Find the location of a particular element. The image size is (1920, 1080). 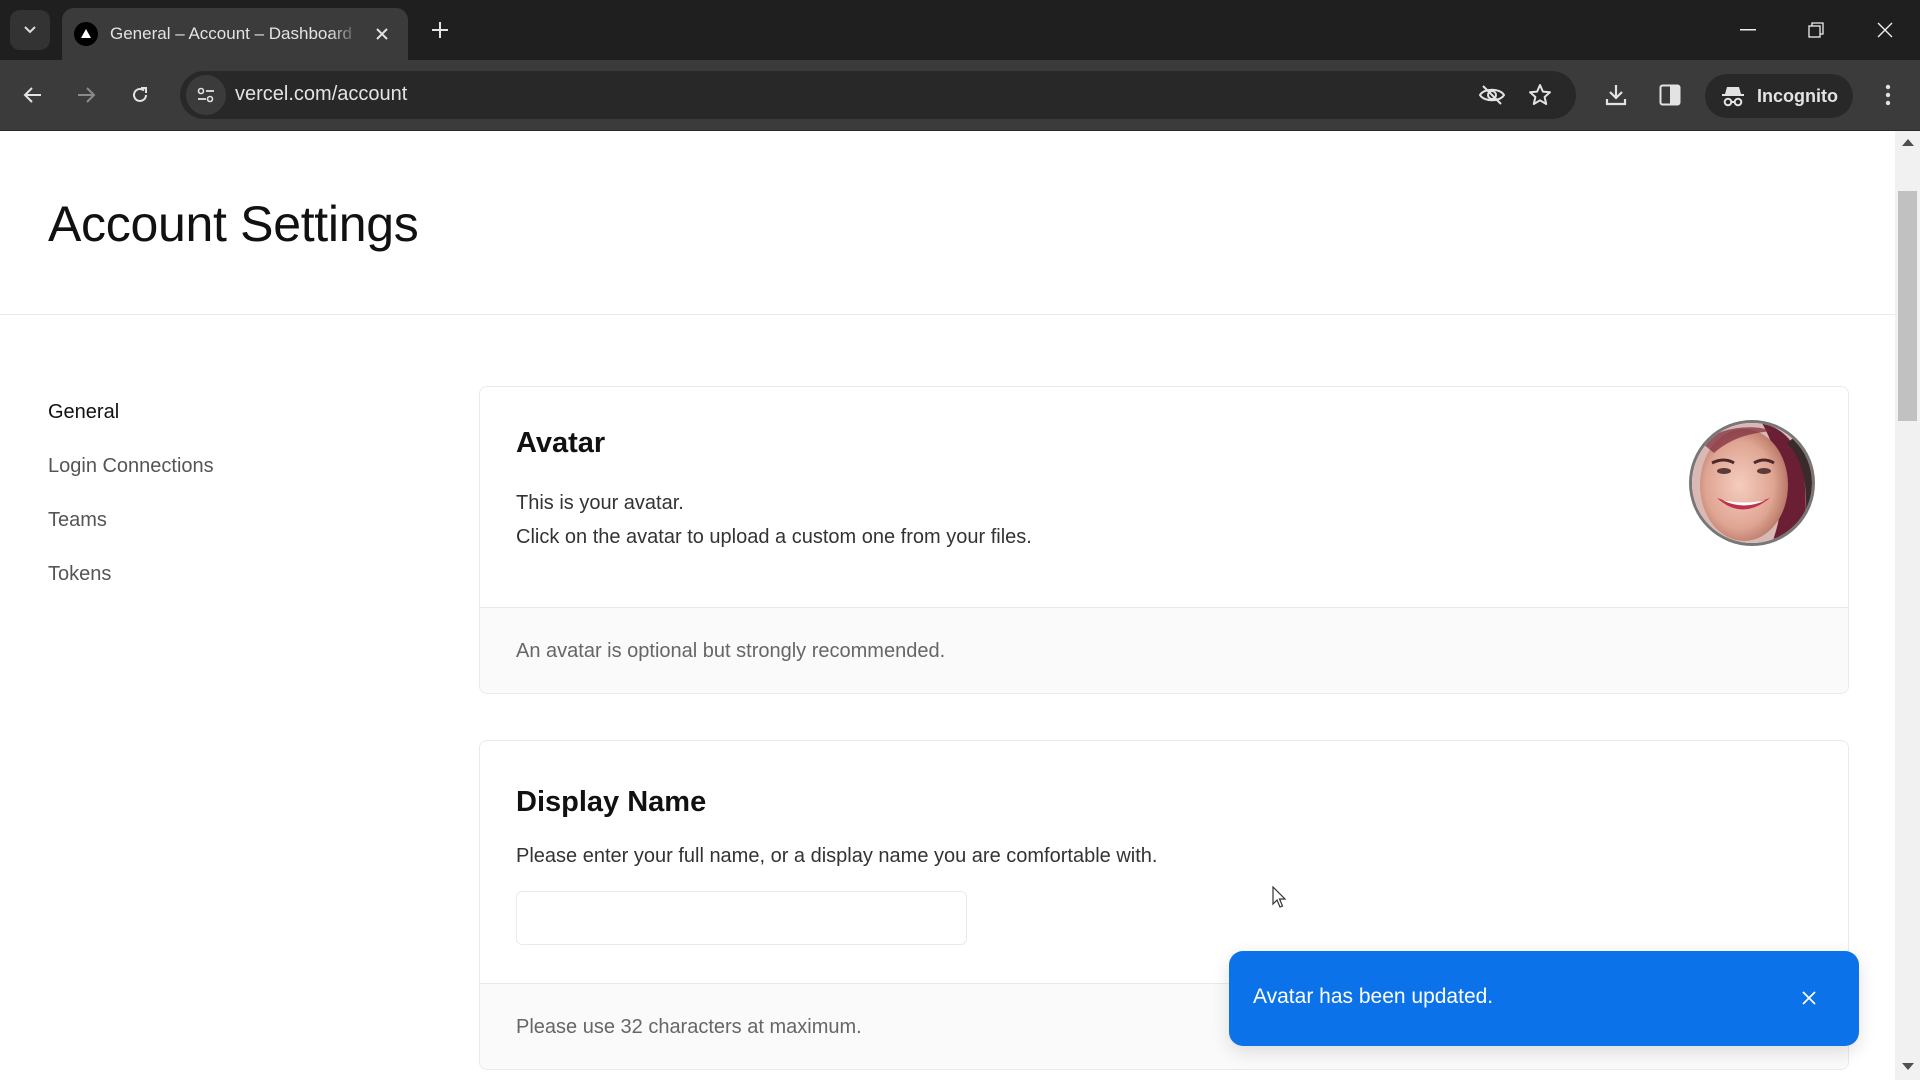

restore-icon is located at coordinates (1816, 30).